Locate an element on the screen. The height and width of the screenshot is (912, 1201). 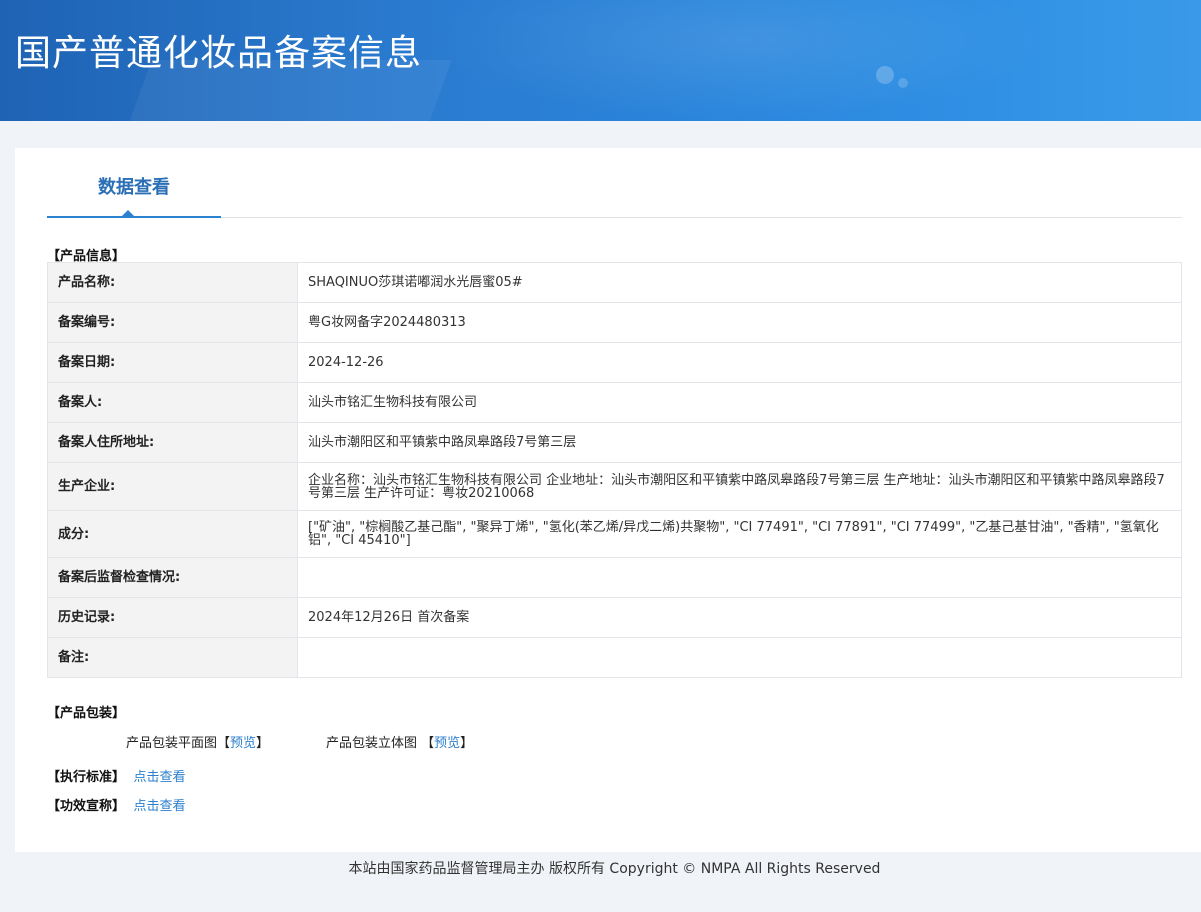
tab-label: 数据查看 is located at coordinates (134, 187).